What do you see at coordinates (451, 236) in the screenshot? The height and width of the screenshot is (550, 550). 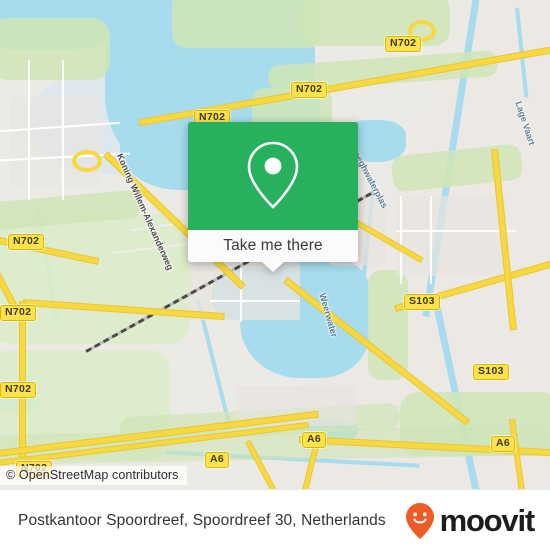 I see `block-east` at bounding box center [451, 236].